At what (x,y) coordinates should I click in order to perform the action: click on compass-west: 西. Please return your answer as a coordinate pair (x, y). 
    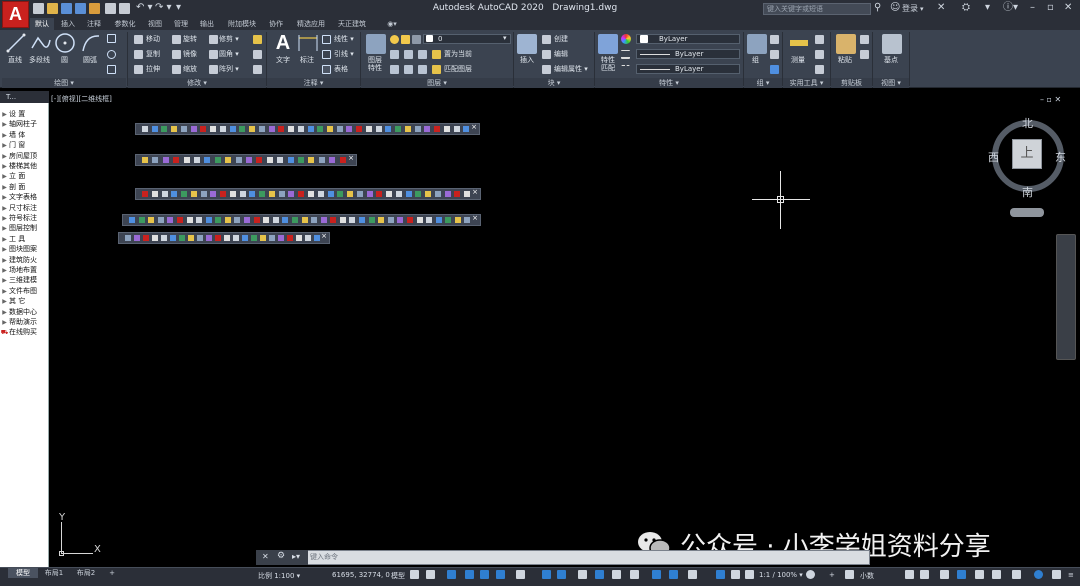
    Looking at the image, I should click on (993, 157).